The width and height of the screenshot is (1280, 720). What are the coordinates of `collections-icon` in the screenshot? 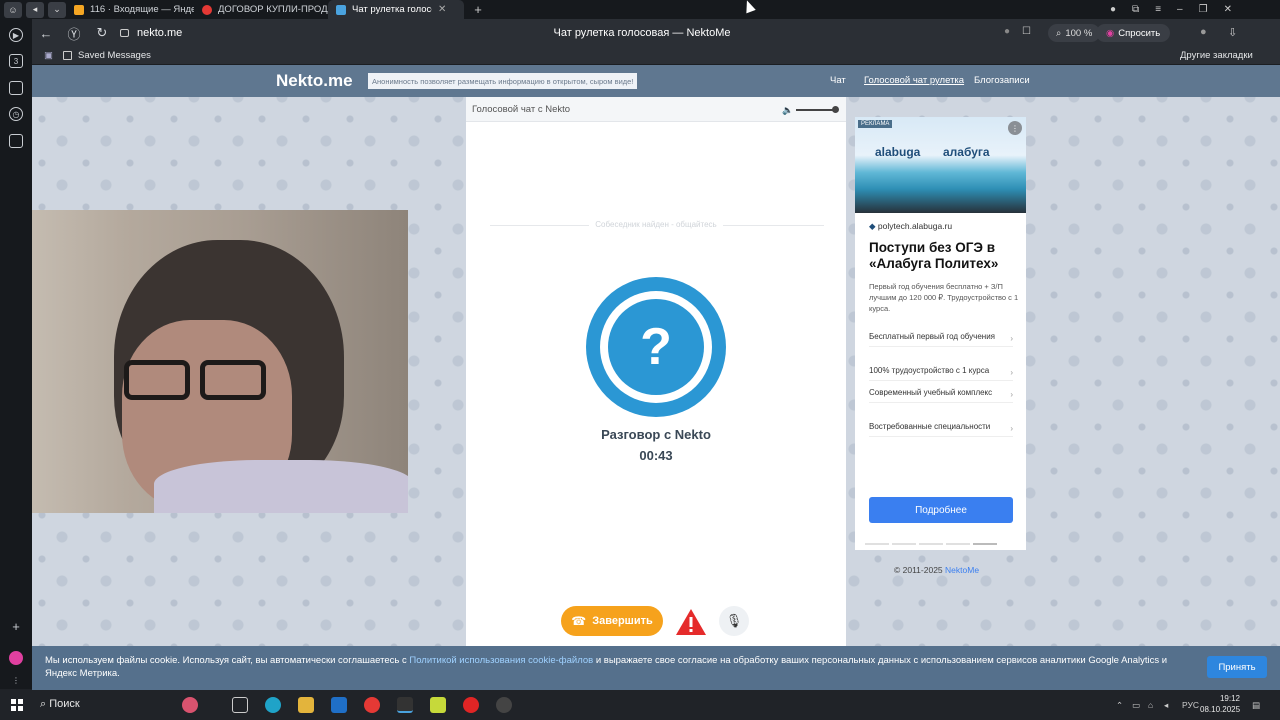 It's located at (16, 88).